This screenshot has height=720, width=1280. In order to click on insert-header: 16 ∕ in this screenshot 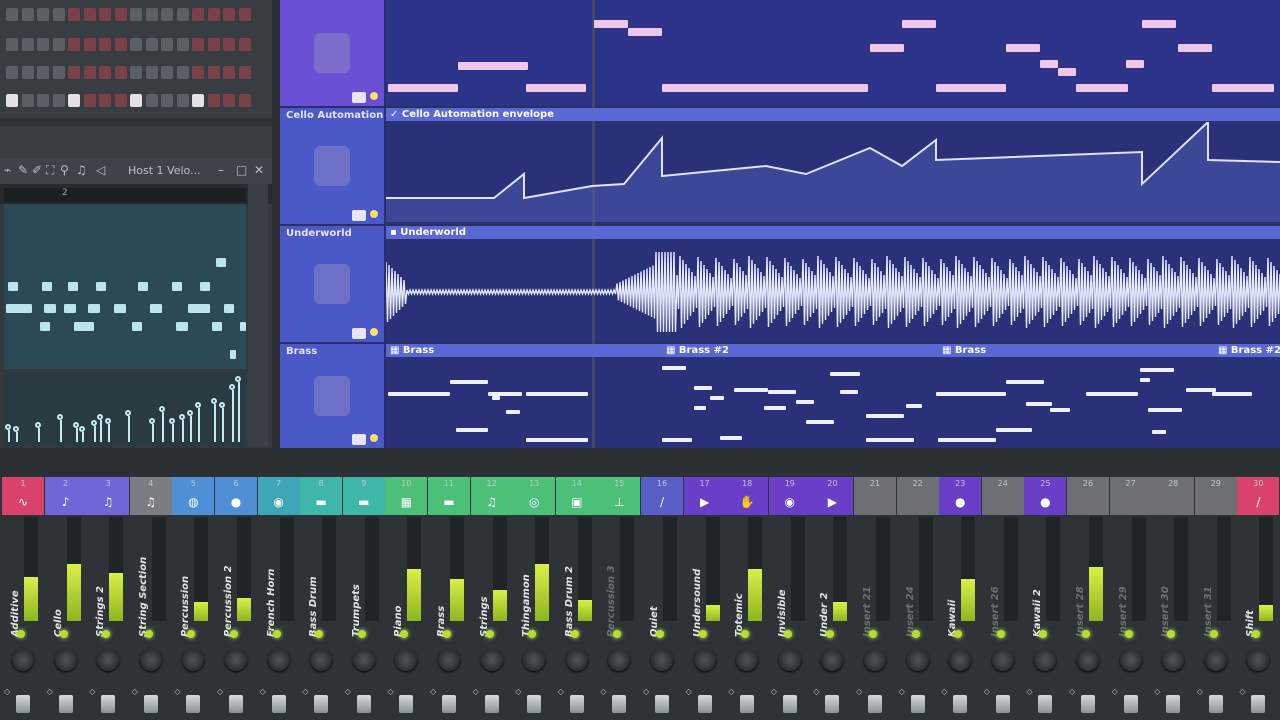, I will do `click(662, 496)`.